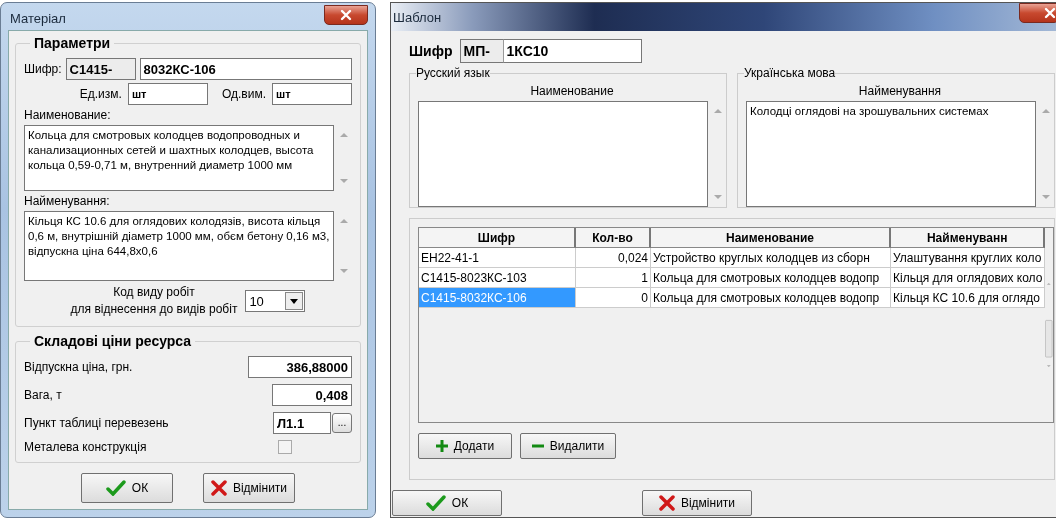 The width and height of the screenshot is (1056, 521). I want to click on field-label: Код виду робіт для віднесення до видів робіт, so click(154, 301).